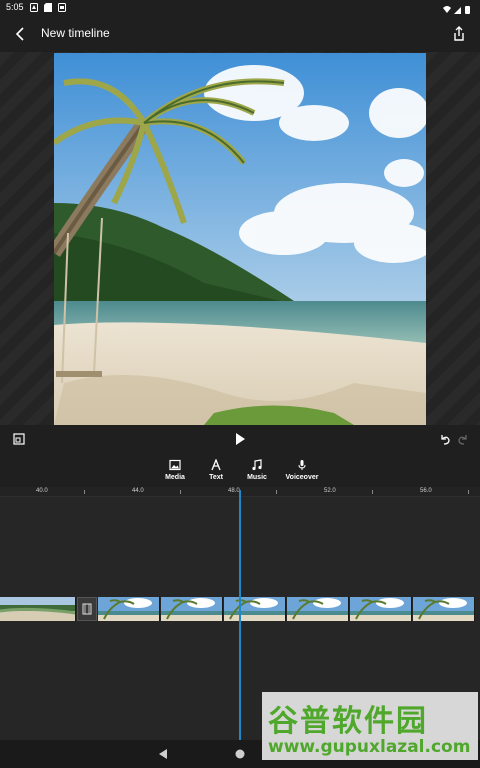  What do you see at coordinates (34, 7) in the screenshot?
I see `notification-icon` at bounding box center [34, 7].